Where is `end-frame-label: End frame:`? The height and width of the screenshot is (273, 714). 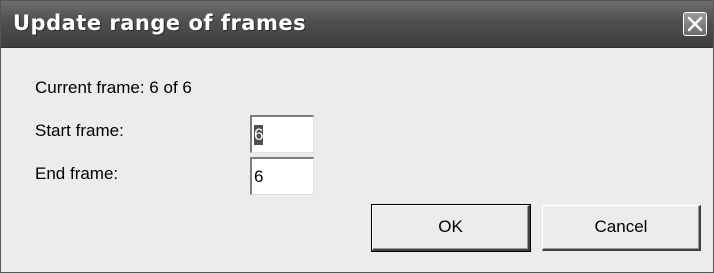
end-frame-label: End frame: is located at coordinates (77, 173).